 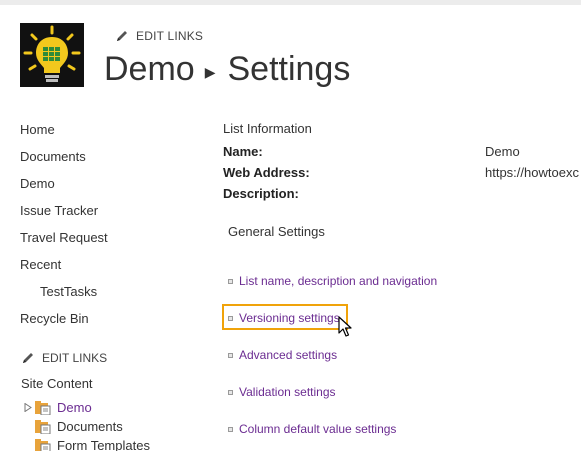 I want to click on name-label: Name:, so click(x=243, y=151).